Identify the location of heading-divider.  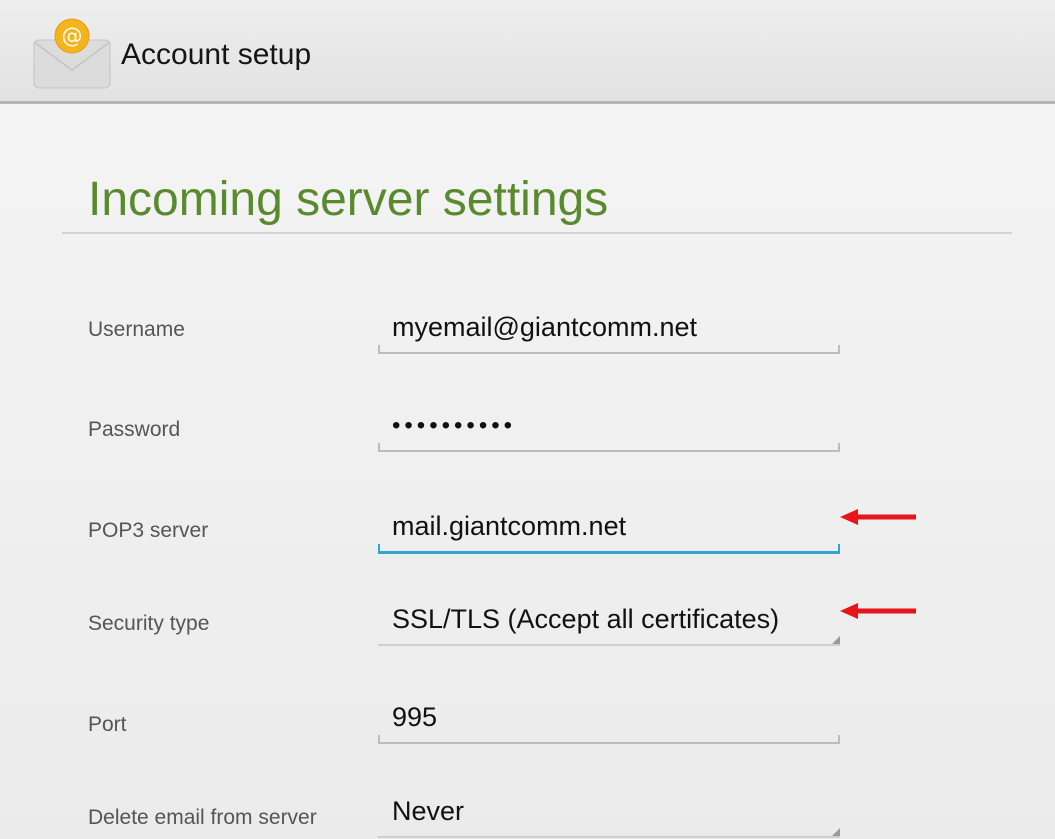
(537, 233).